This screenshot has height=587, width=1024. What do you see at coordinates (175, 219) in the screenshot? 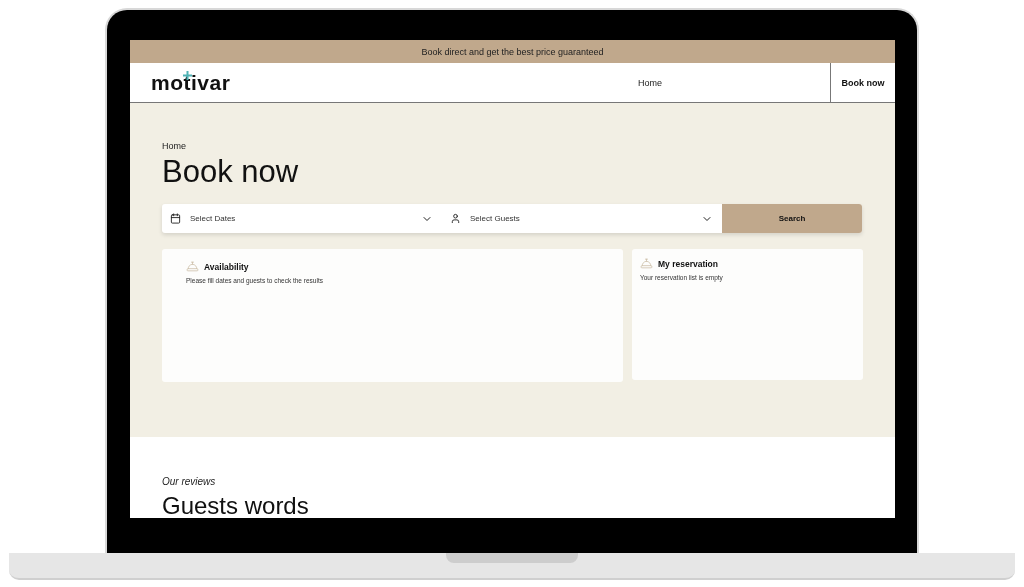
I see `calendar-icon` at bounding box center [175, 219].